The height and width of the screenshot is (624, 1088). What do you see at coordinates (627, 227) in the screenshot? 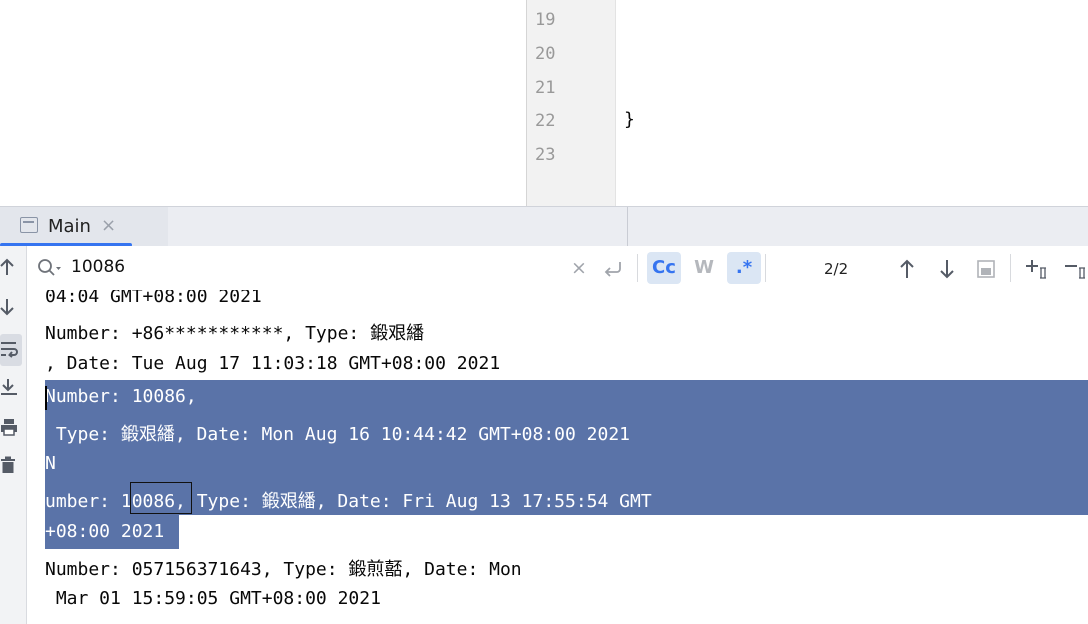
I see `tab-separator` at bounding box center [627, 227].